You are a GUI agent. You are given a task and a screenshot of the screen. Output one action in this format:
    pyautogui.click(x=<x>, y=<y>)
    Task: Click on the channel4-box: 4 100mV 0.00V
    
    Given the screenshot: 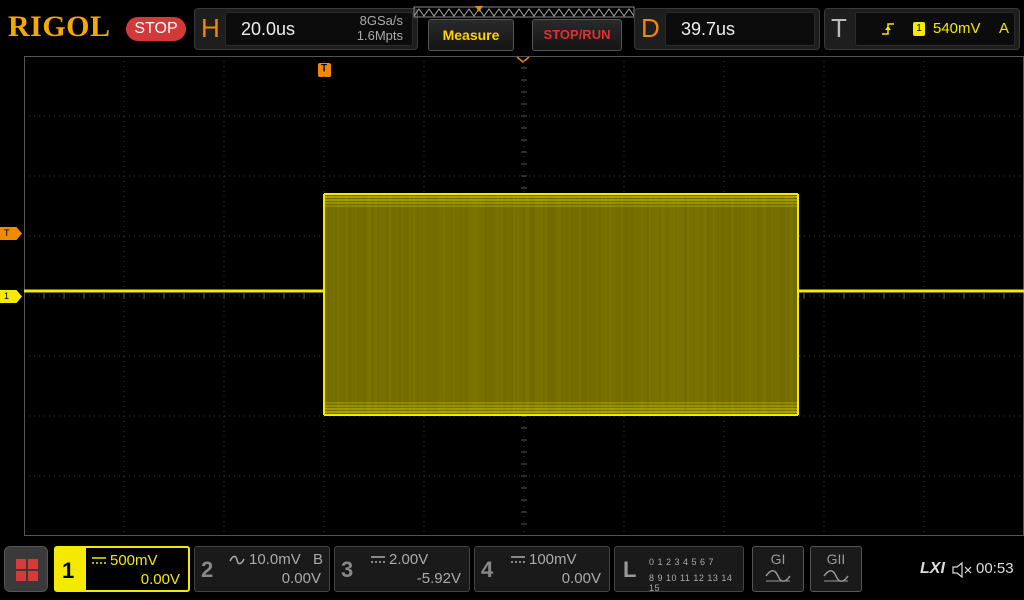 What is the action you would take?
    pyautogui.click(x=542, y=569)
    